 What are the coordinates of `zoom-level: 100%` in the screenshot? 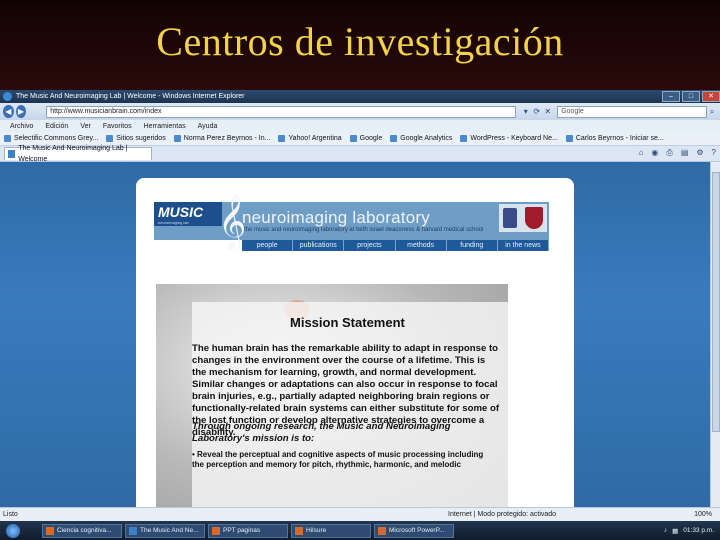 It's located at (703, 514).